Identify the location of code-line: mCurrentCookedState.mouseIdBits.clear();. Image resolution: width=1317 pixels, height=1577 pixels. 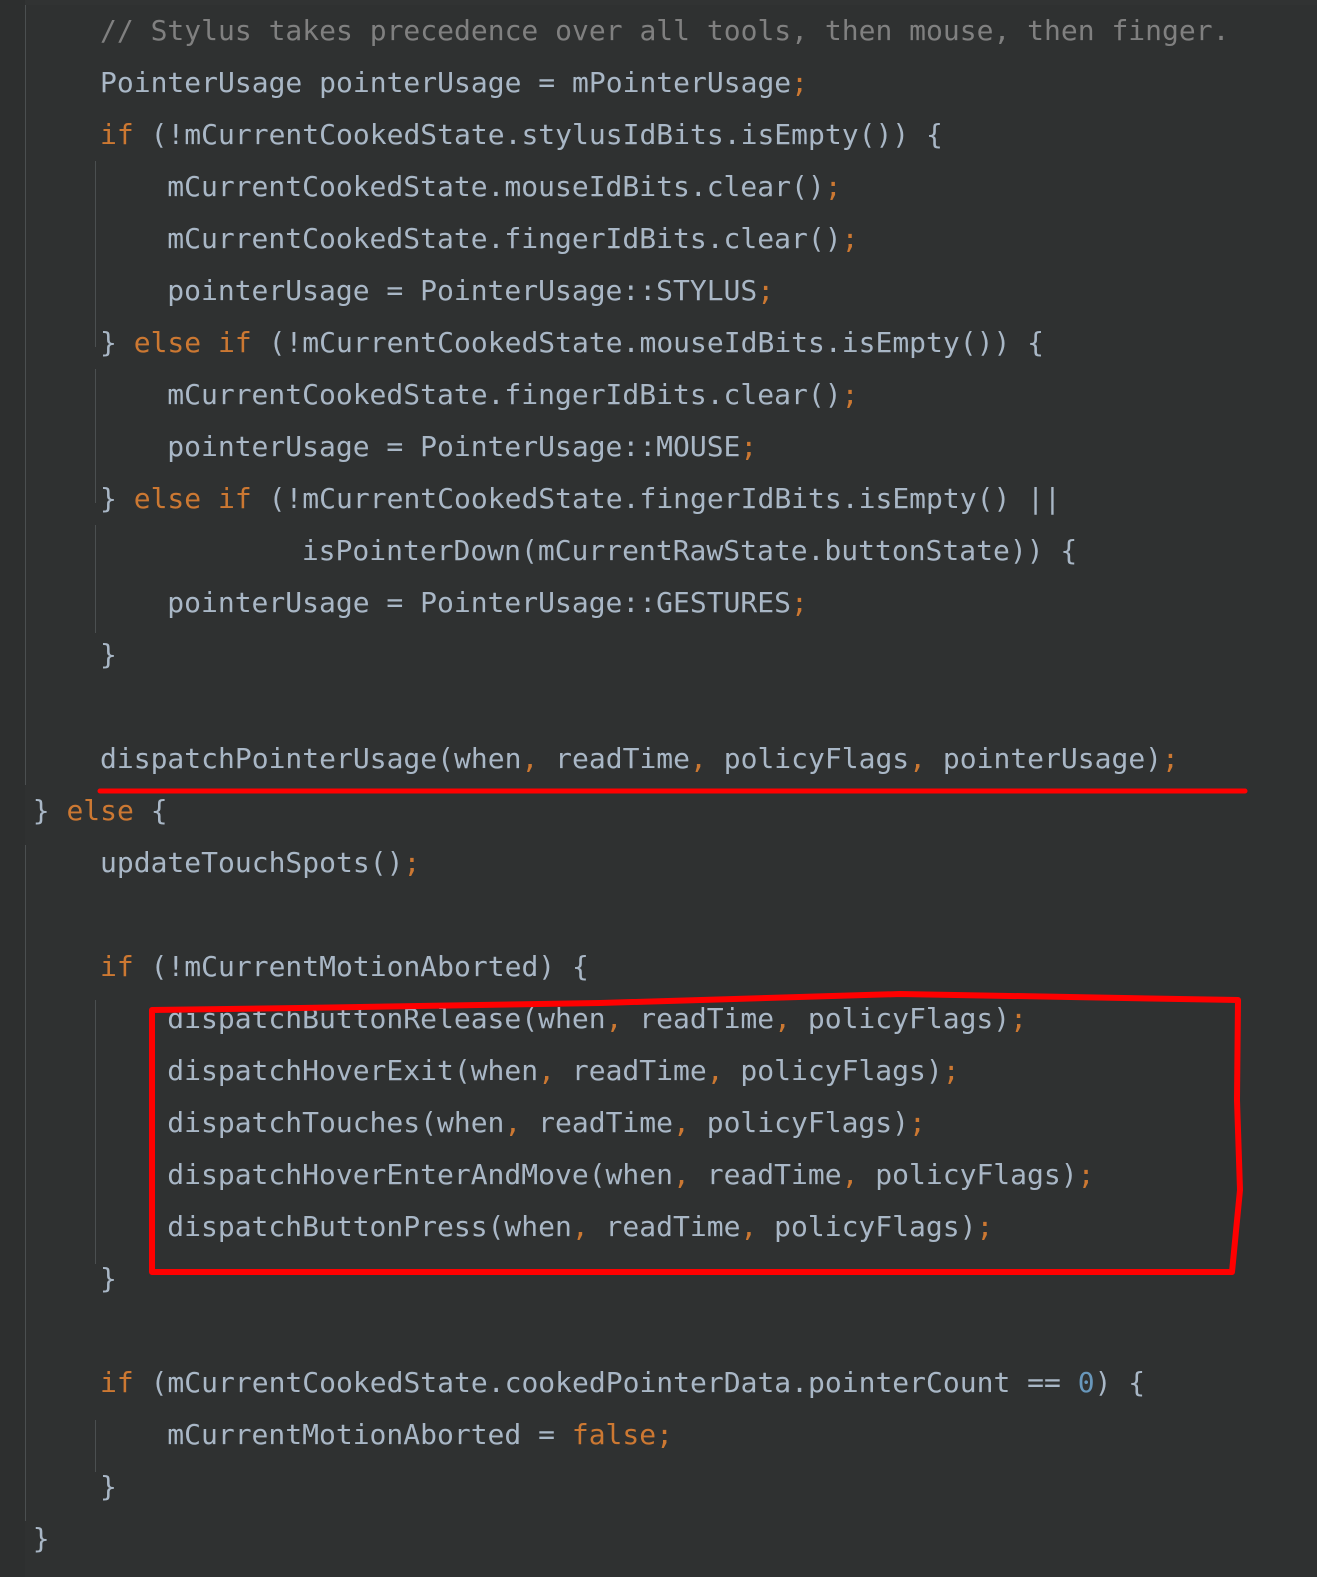
(504, 187).